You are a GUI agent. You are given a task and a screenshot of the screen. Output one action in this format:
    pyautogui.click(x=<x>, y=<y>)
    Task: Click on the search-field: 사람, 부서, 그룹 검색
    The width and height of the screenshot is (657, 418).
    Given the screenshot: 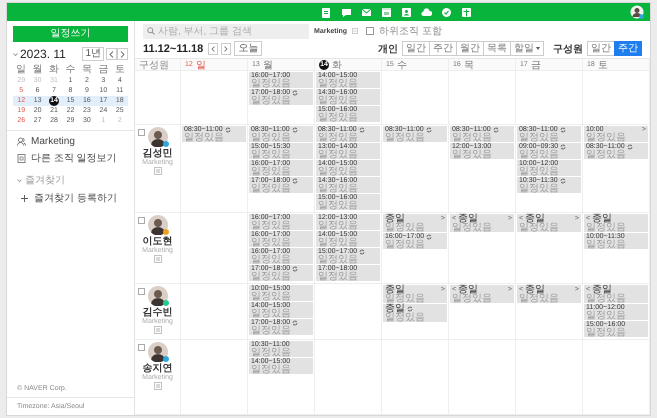 What is the action you would take?
    pyautogui.click(x=226, y=31)
    